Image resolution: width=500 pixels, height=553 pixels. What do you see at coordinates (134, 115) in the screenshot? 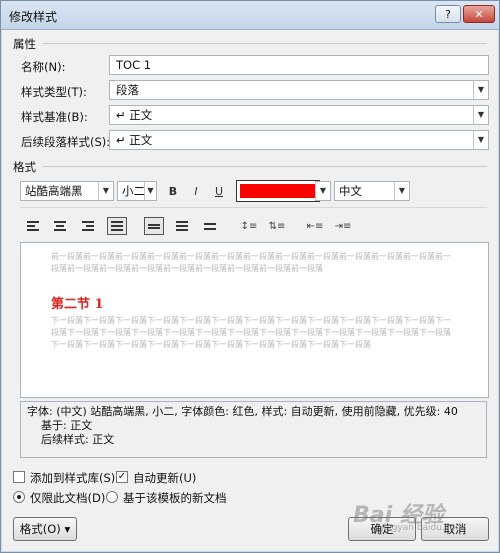
I see `based-on-value: ↵ 正文` at bounding box center [134, 115].